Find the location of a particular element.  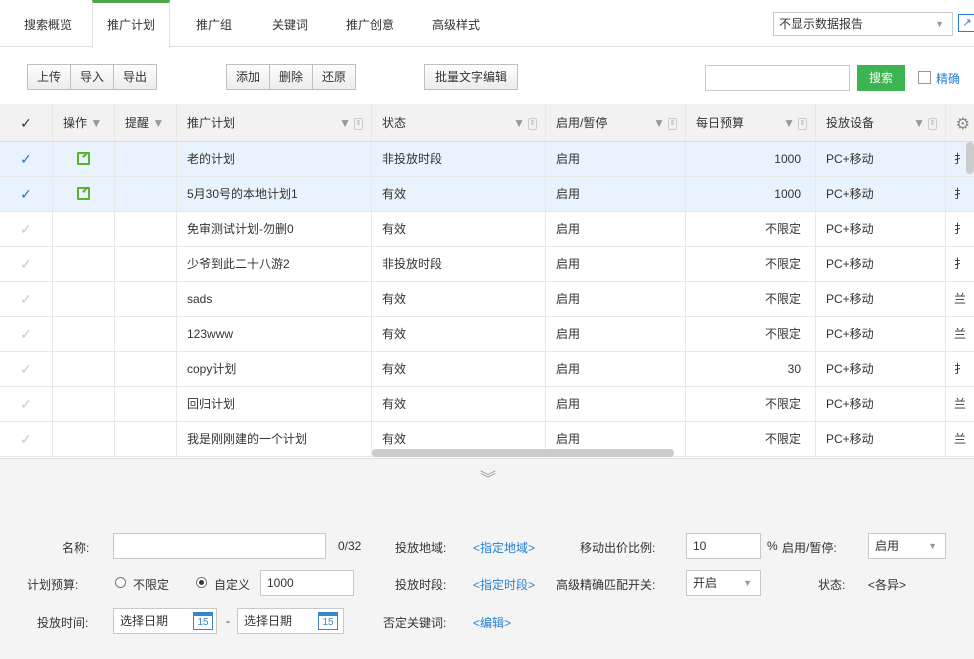

header-device: 投放设备 ▼ ⇕ is located at coordinates (881, 122).